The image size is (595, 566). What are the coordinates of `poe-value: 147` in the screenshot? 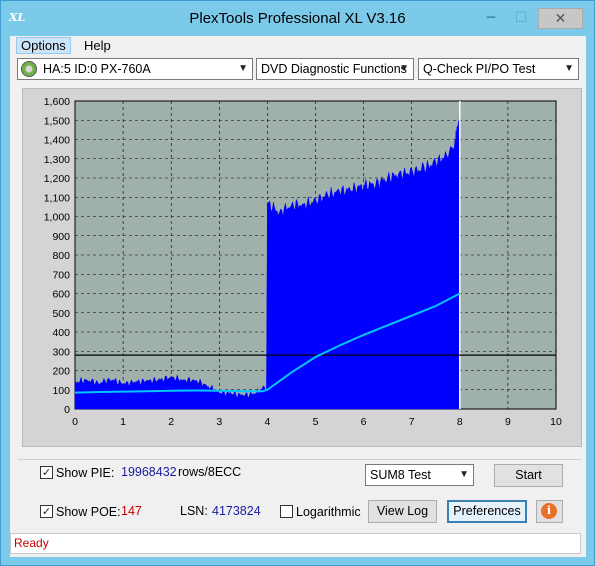 It's located at (131, 511).